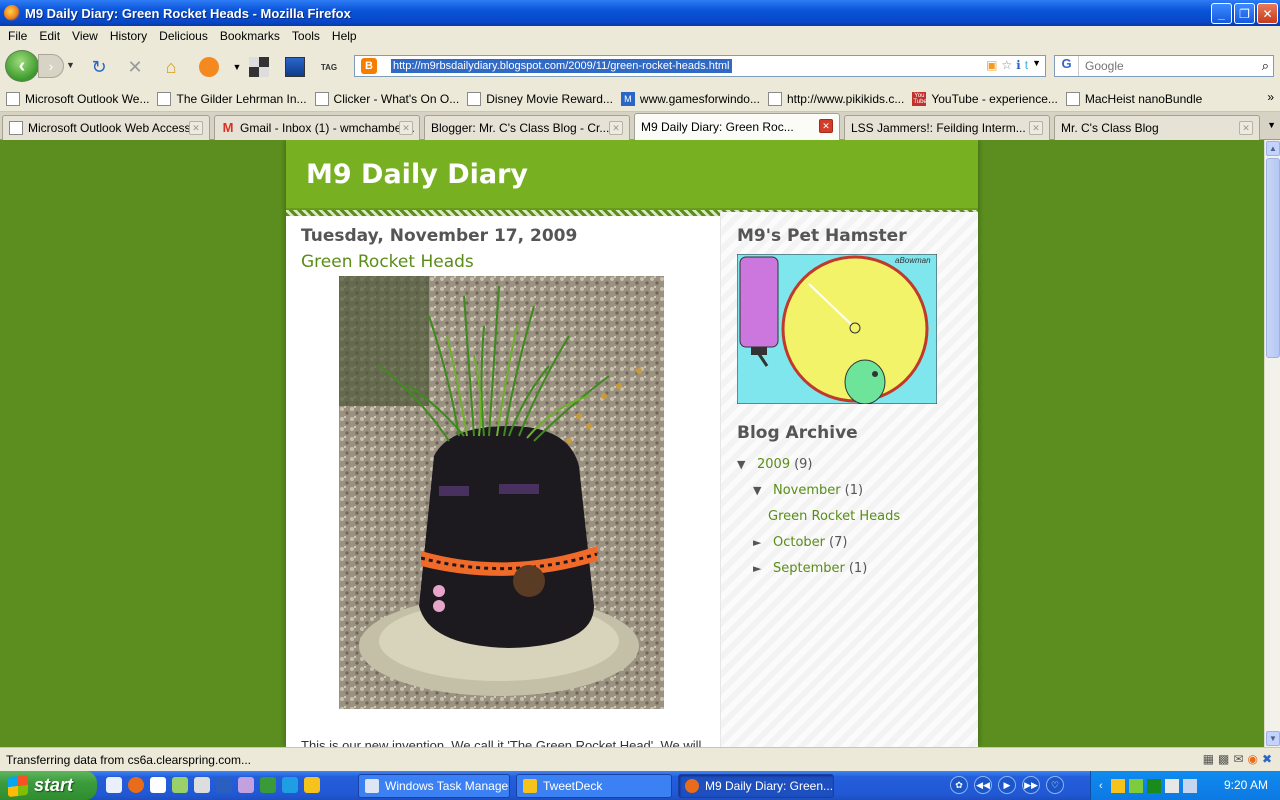 This screenshot has width=1280, height=800. What do you see at coordinates (809, 568) in the screenshot?
I see `archive-link: September` at bounding box center [809, 568].